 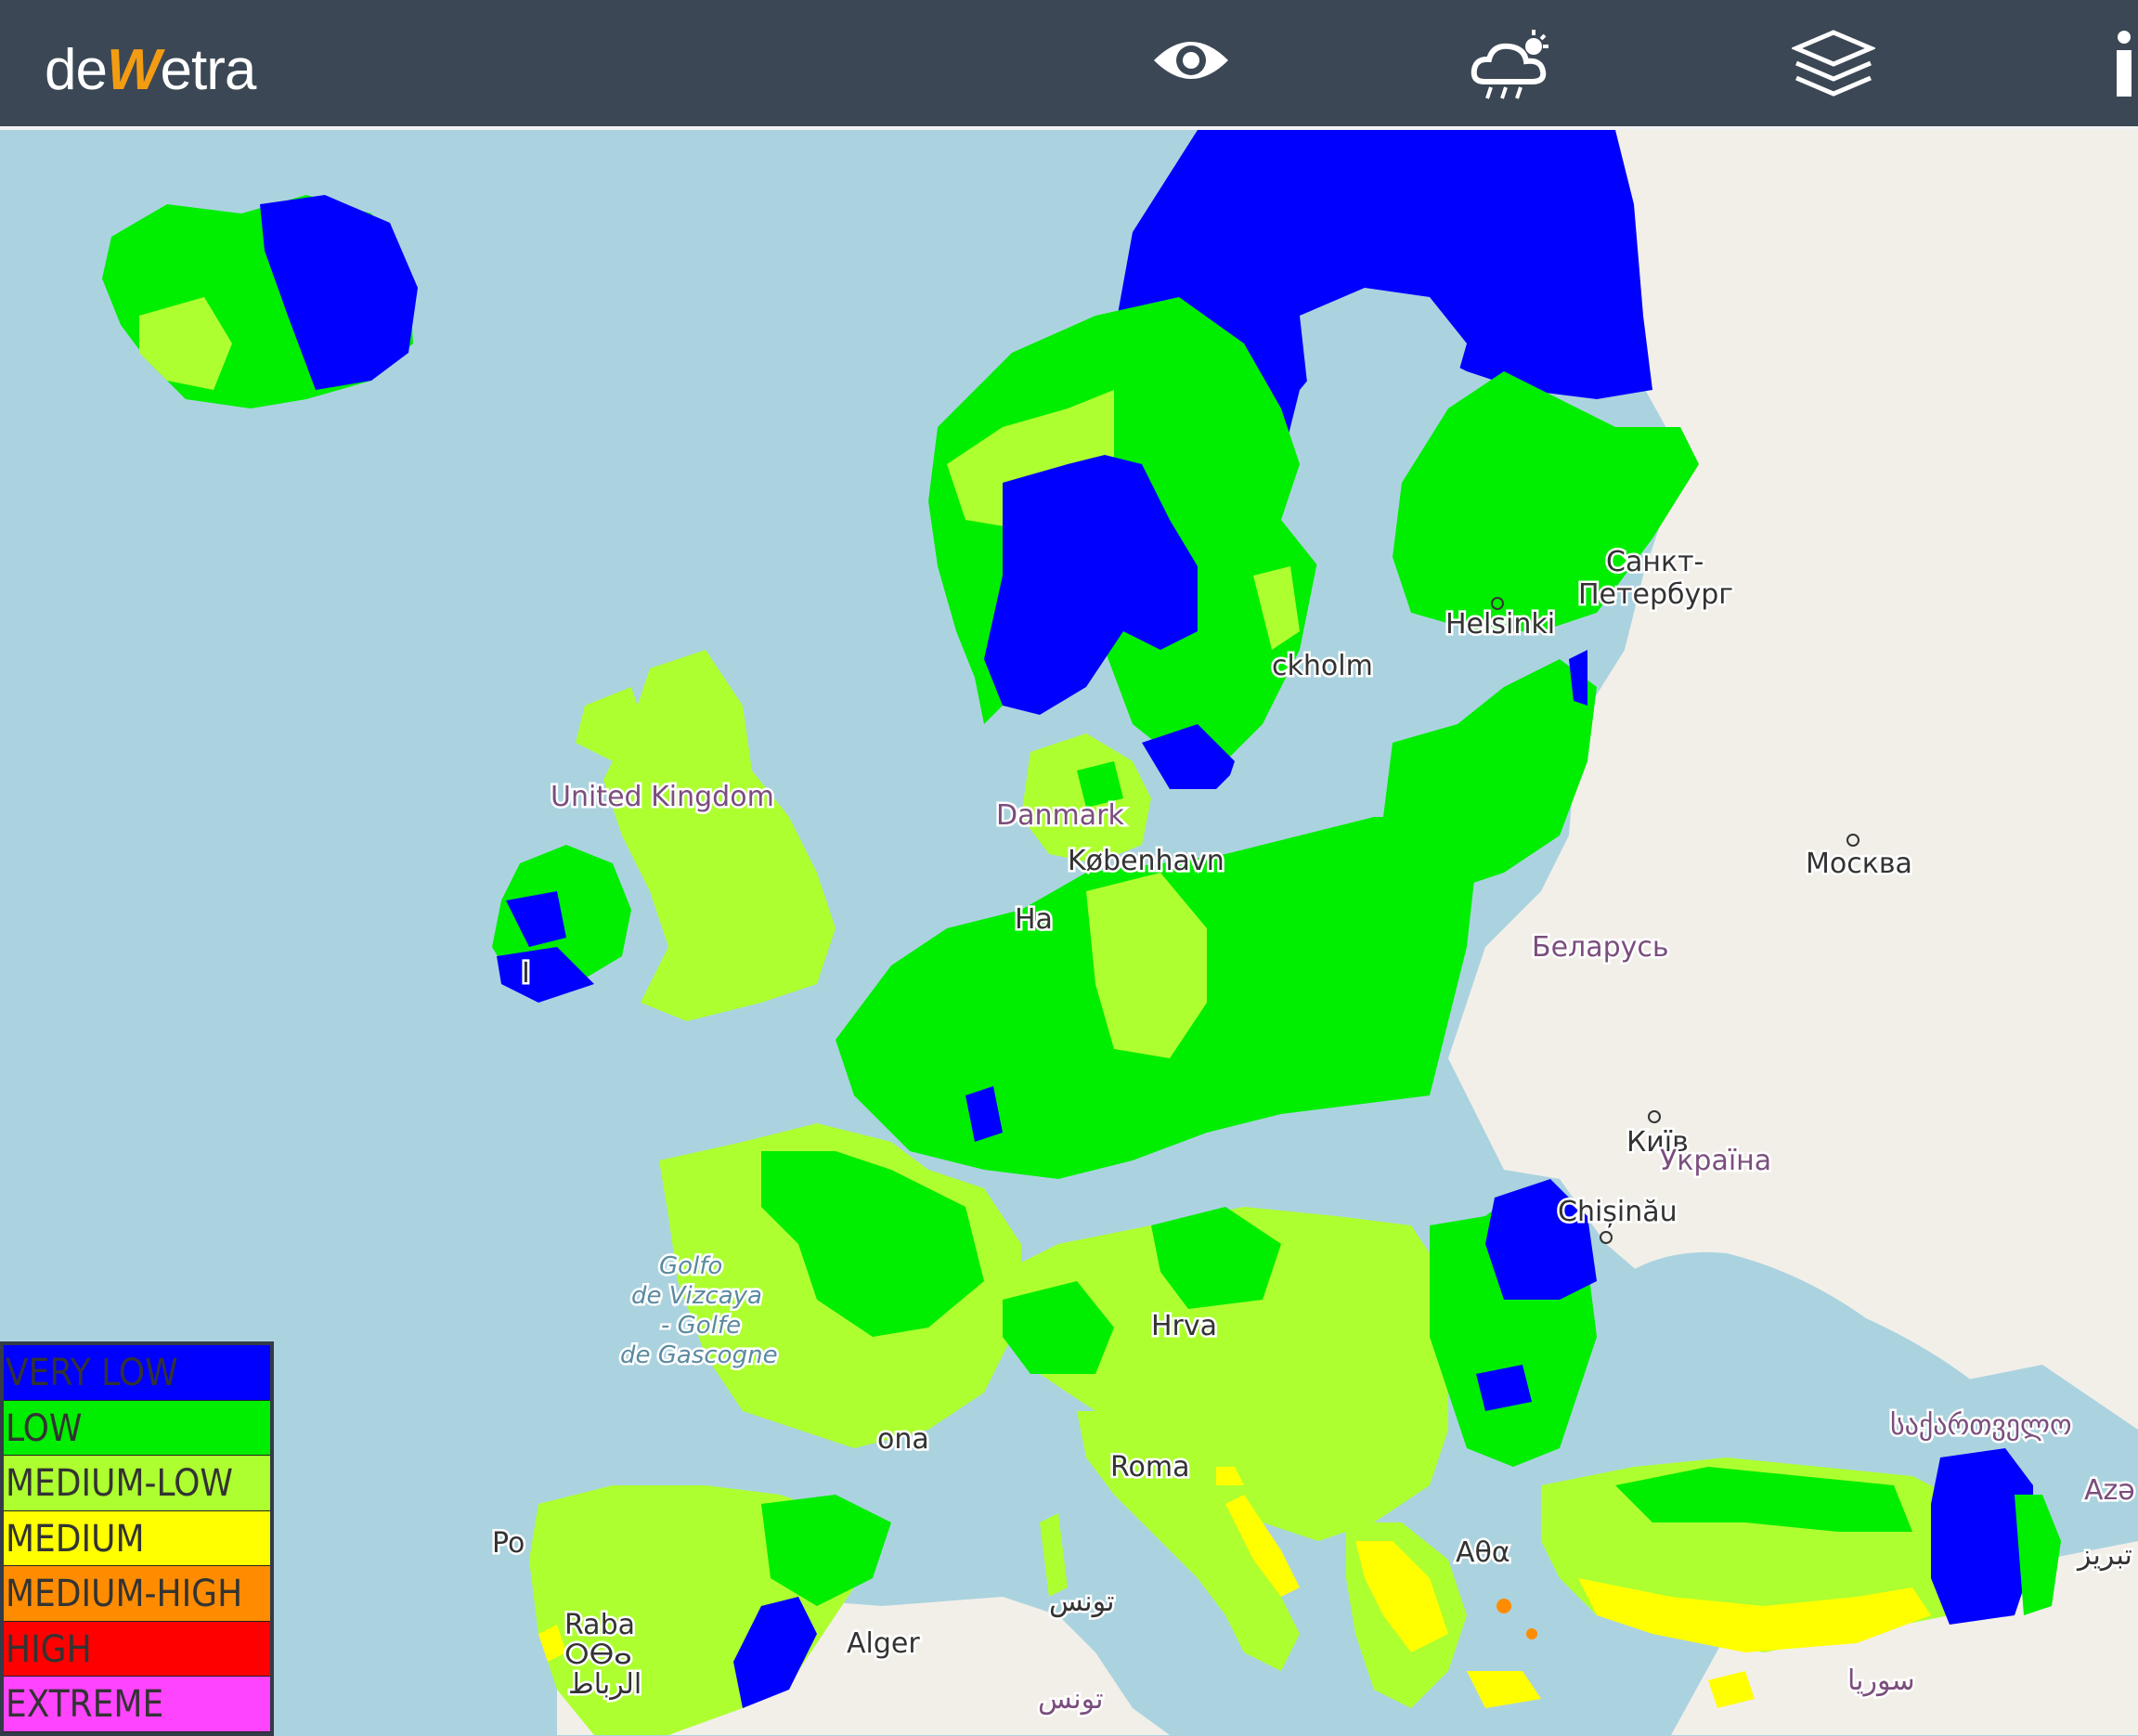 What do you see at coordinates (1715, 1161) in the screenshot?
I see `label-ukraina: Україна` at bounding box center [1715, 1161].